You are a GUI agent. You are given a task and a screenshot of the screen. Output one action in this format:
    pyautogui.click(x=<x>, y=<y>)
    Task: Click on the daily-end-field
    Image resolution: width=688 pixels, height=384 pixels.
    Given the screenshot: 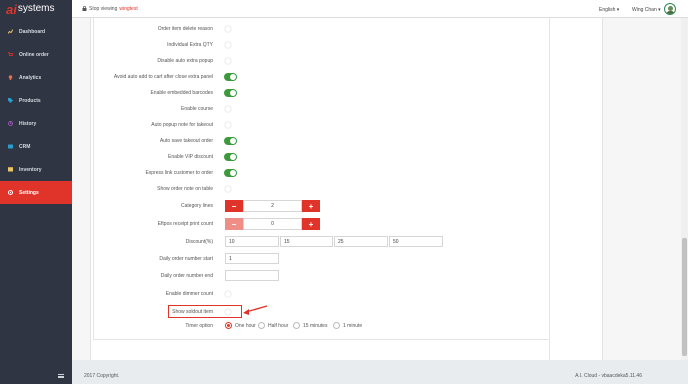 What is the action you would take?
    pyautogui.click(x=252, y=275)
    